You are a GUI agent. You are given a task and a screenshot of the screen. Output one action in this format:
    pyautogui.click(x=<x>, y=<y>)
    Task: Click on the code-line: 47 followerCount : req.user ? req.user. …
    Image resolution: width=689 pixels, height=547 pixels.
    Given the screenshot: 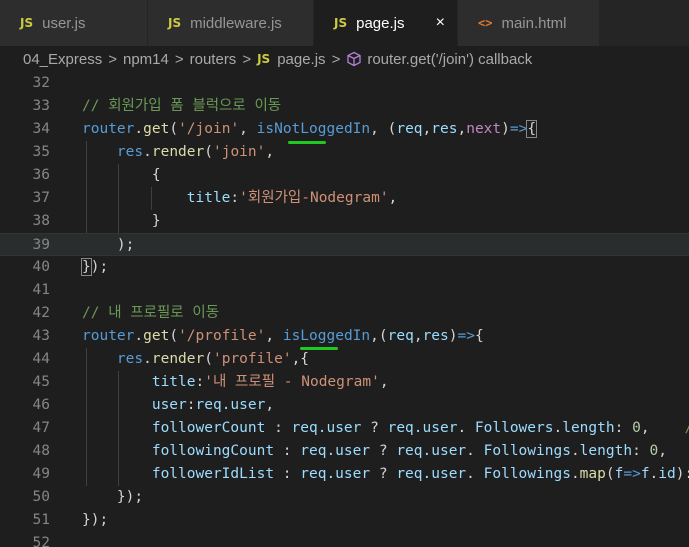 What is the action you would take?
    pyautogui.click(x=360, y=428)
    